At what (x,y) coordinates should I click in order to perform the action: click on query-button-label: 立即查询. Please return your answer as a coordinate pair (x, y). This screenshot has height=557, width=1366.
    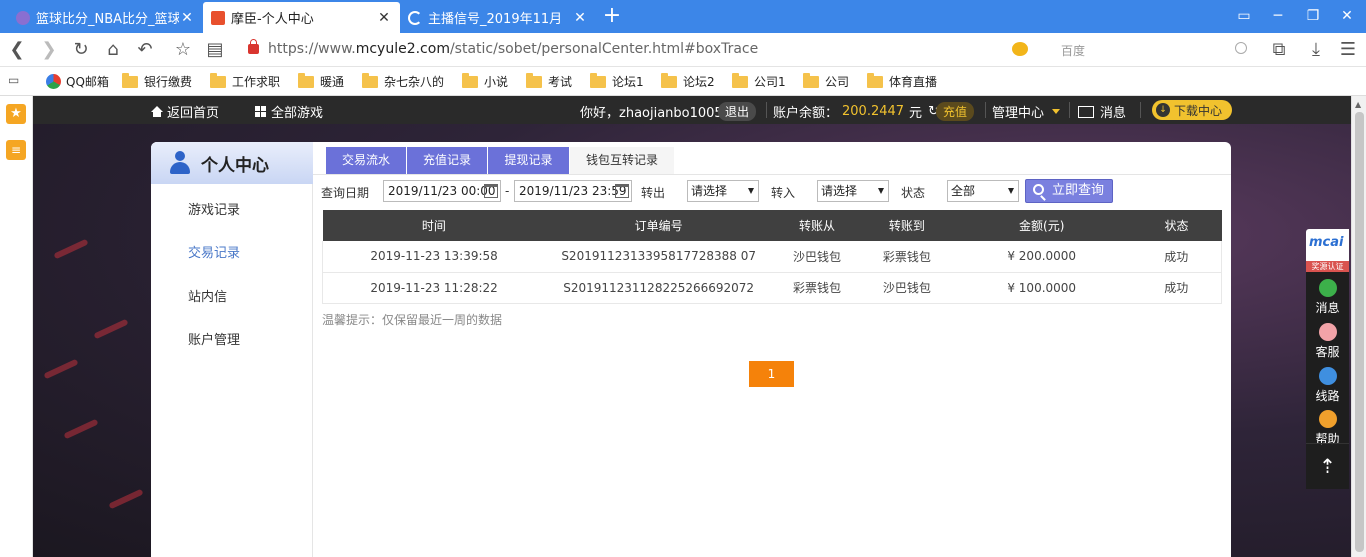
    Looking at the image, I should click on (1078, 190).